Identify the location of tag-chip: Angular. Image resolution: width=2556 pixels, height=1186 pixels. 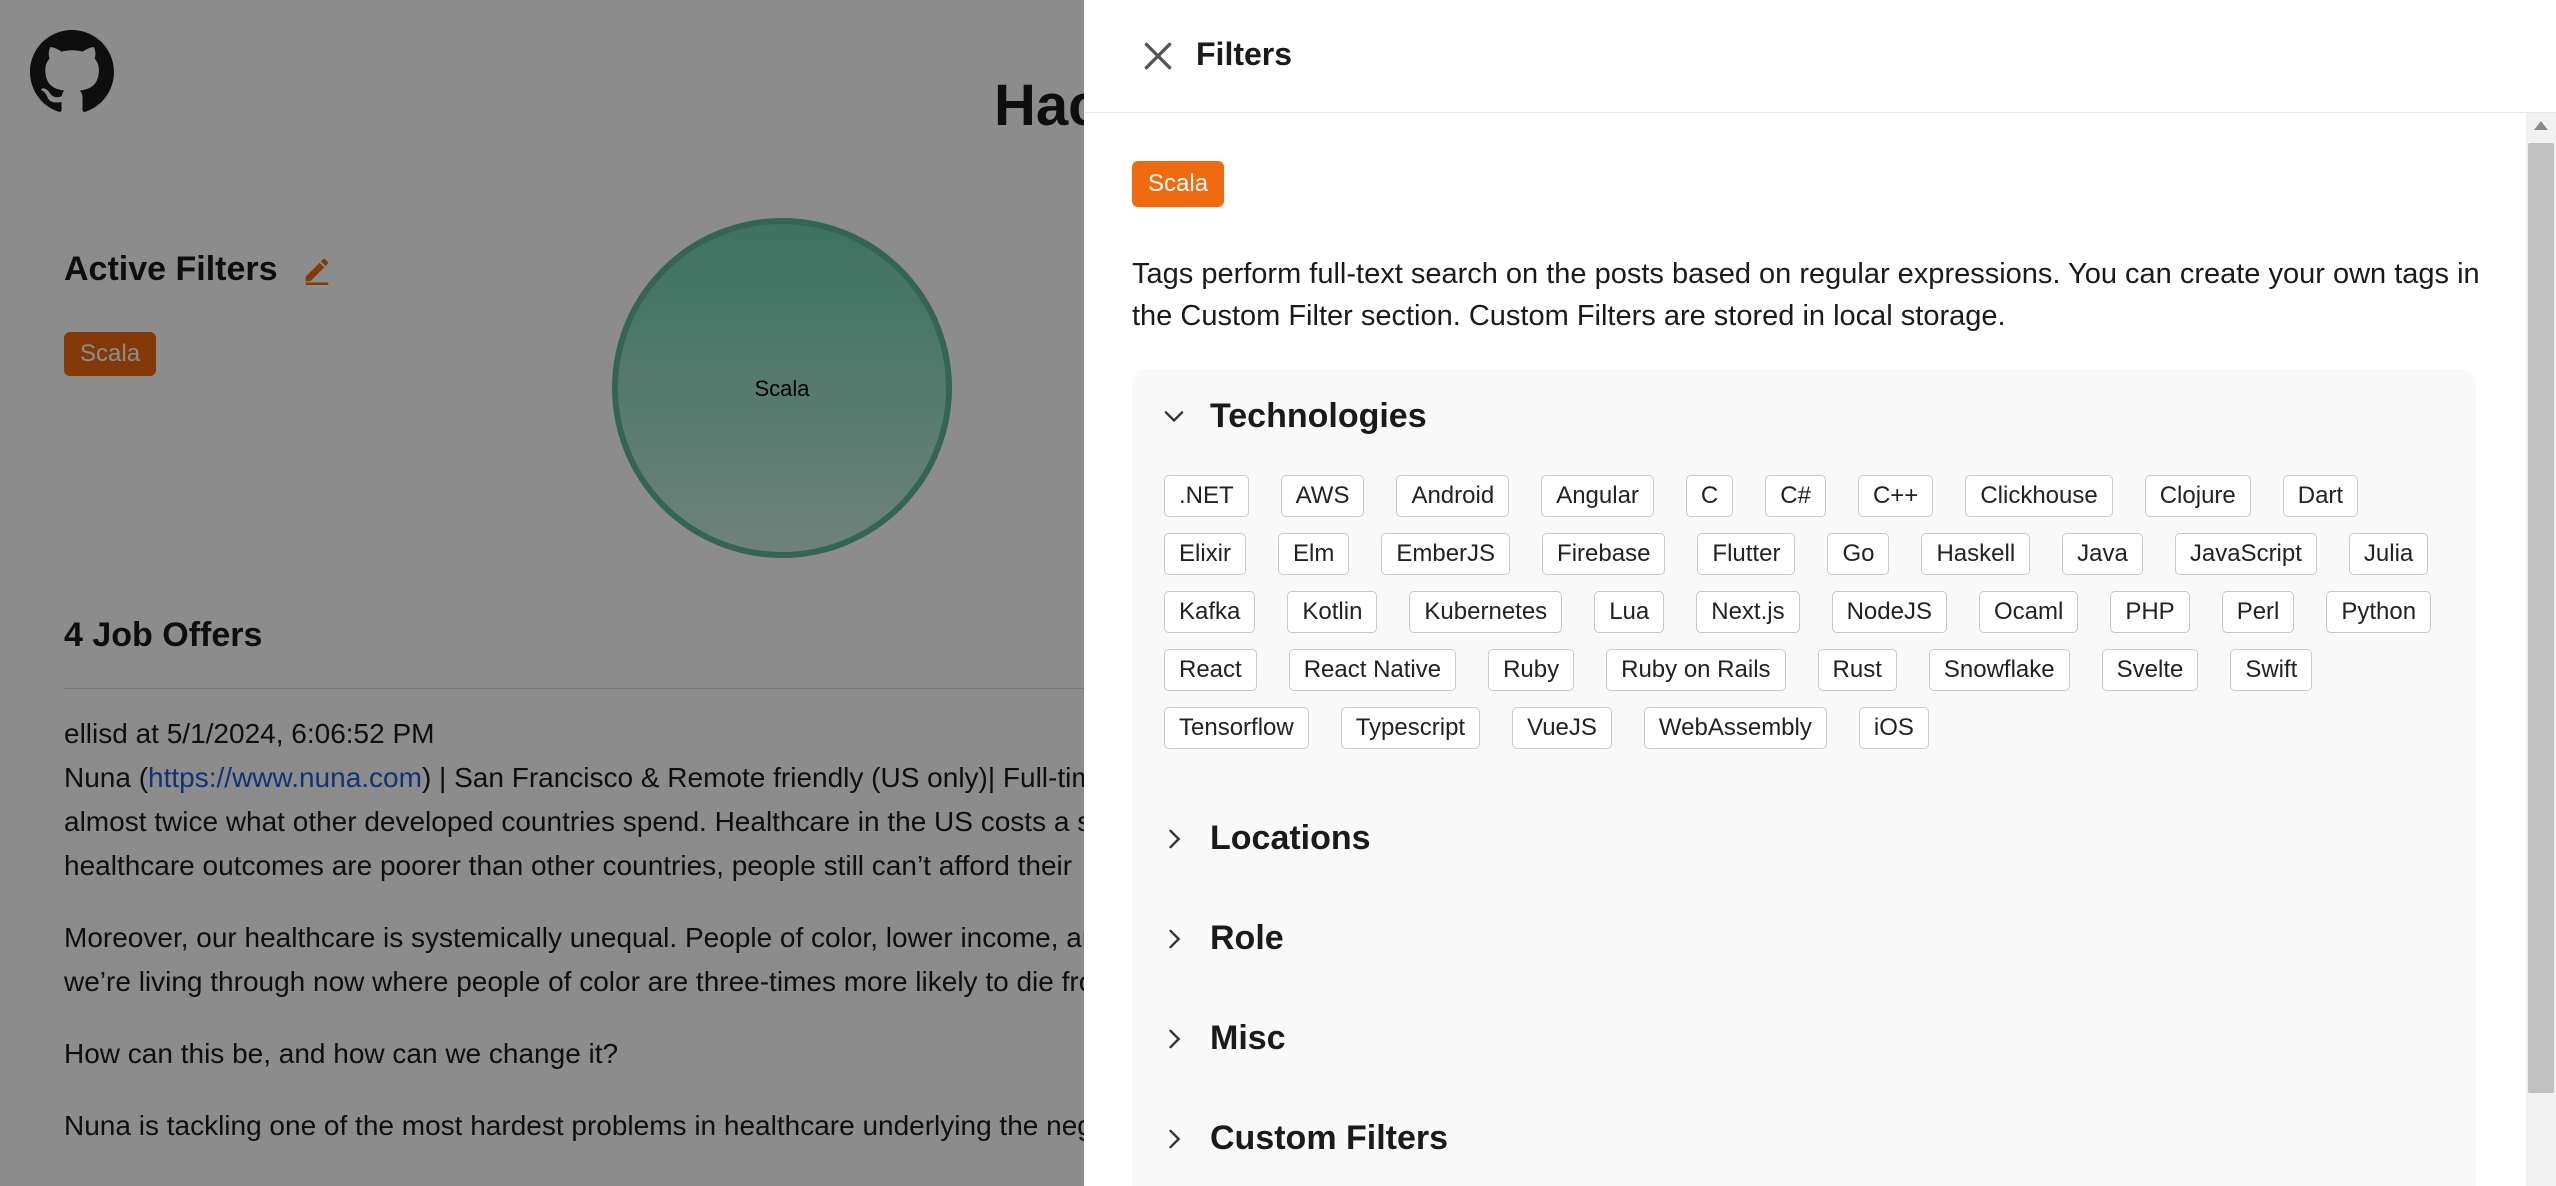
(1597, 496).